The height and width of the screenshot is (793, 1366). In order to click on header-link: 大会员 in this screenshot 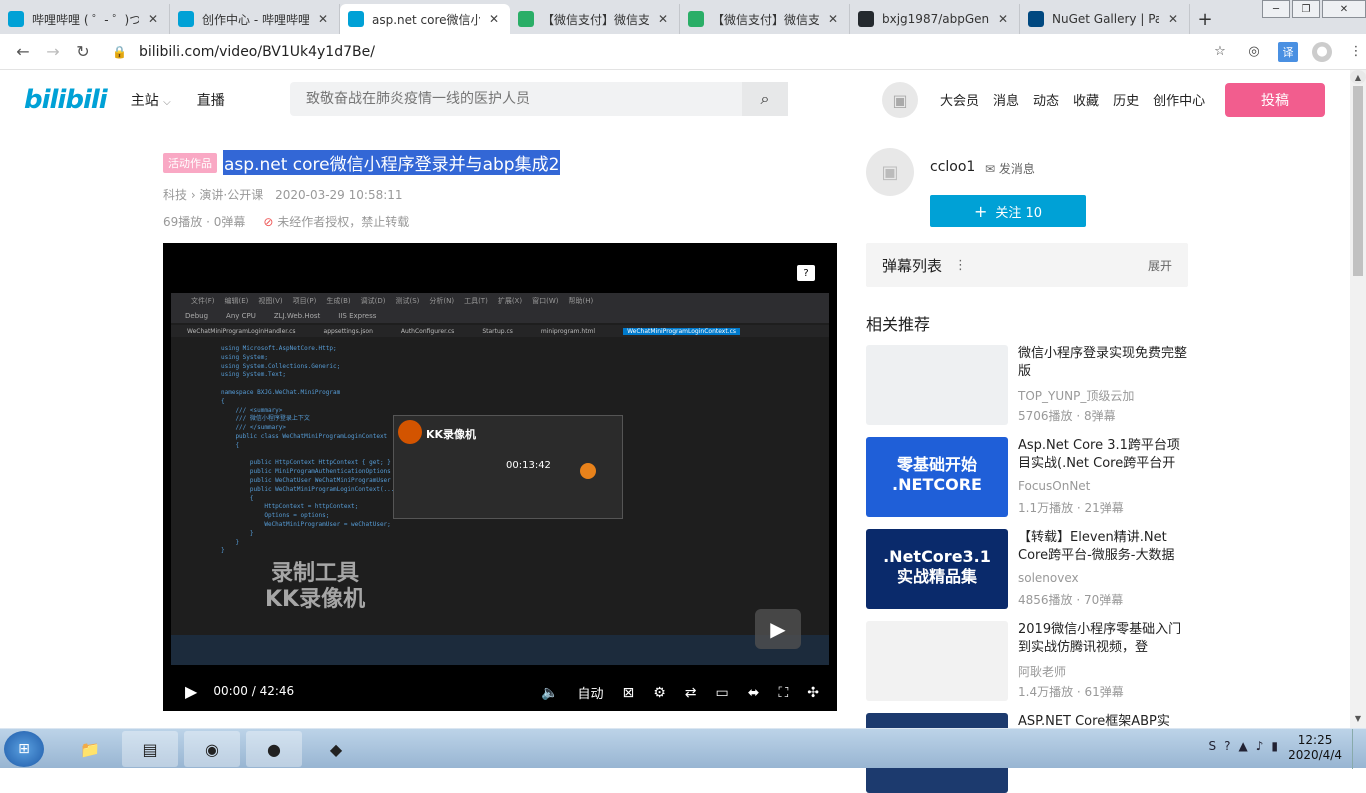, I will do `click(959, 99)`.